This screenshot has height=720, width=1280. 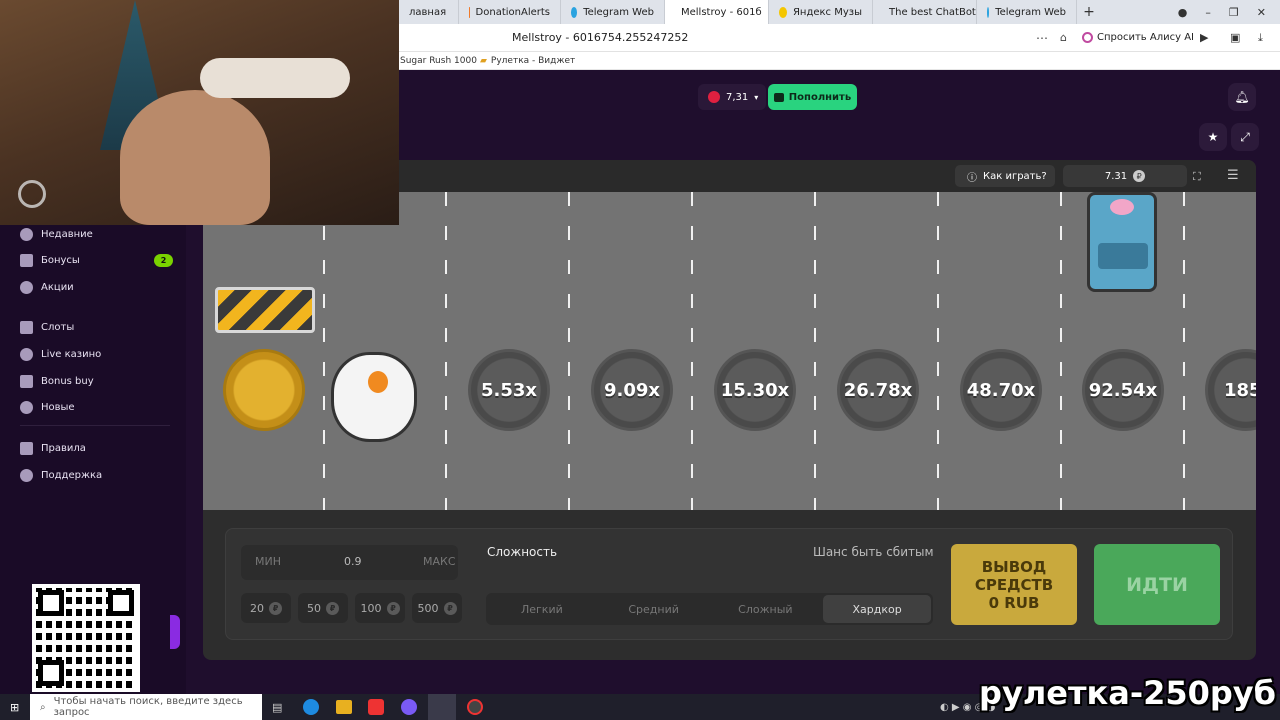 What do you see at coordinates (61, 475) in the screenshot?
I see `sidebar-item-support: Поддержка` at bounding box center [61, 475].